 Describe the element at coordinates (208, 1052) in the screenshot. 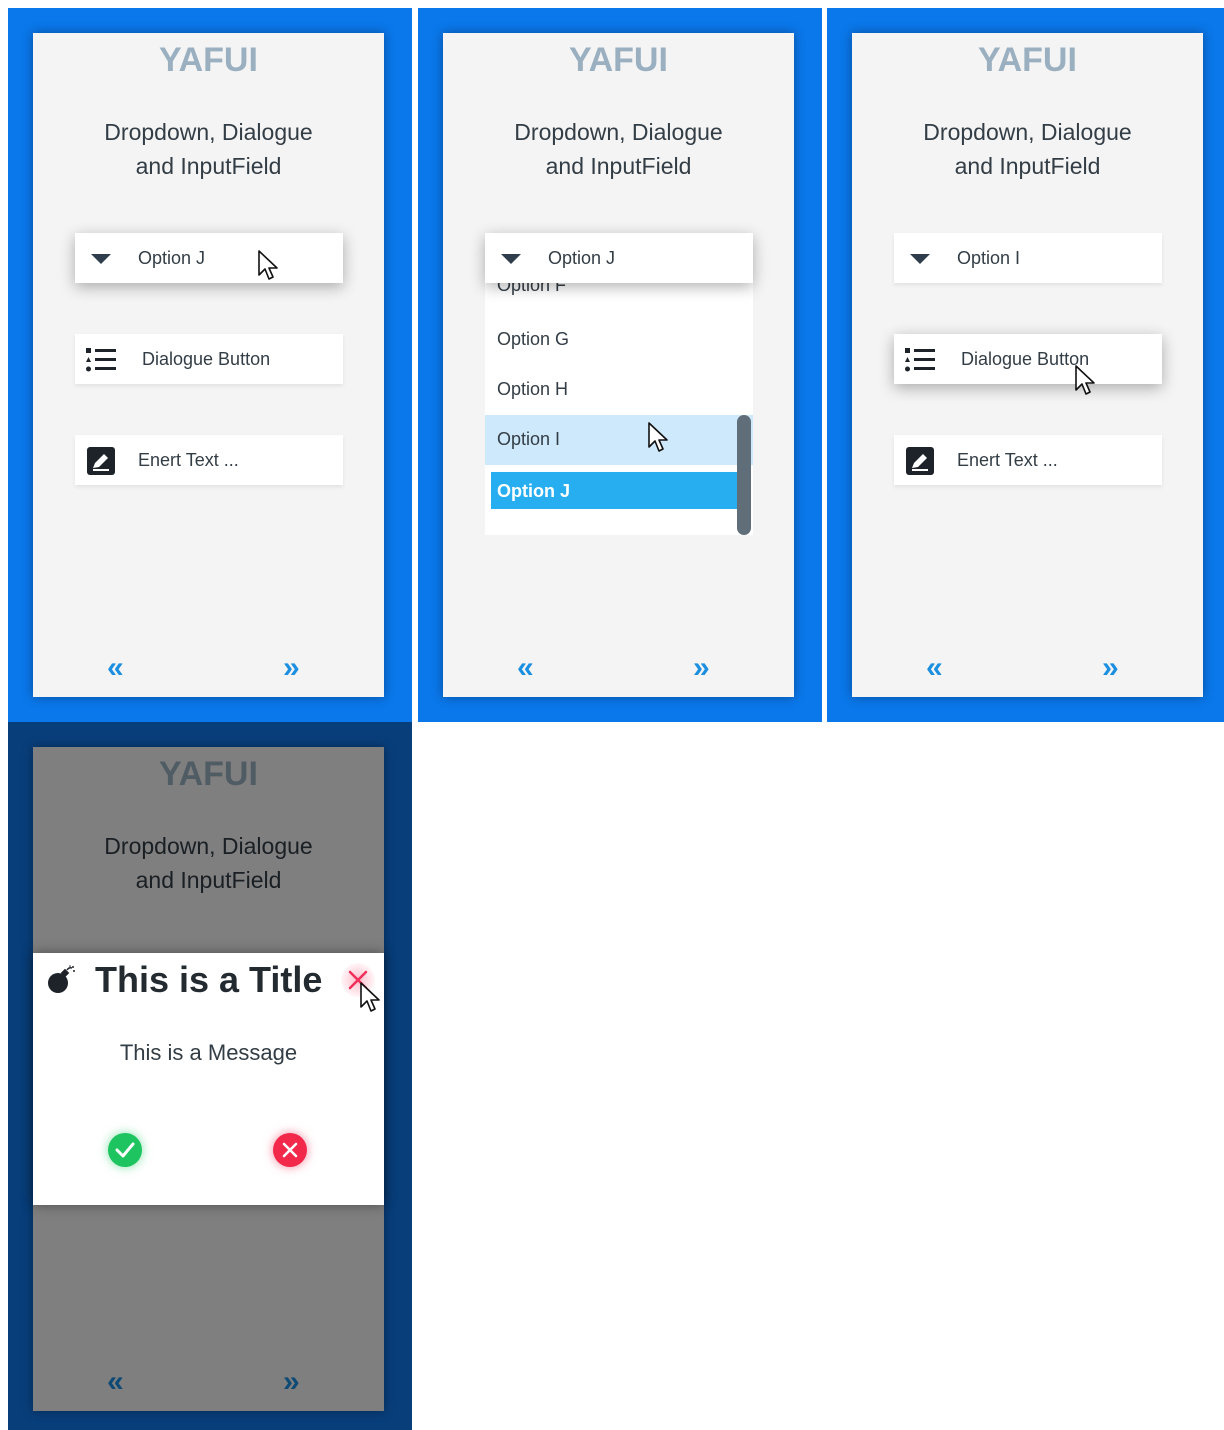

I see `dialog-message: This is a Message` at that location.